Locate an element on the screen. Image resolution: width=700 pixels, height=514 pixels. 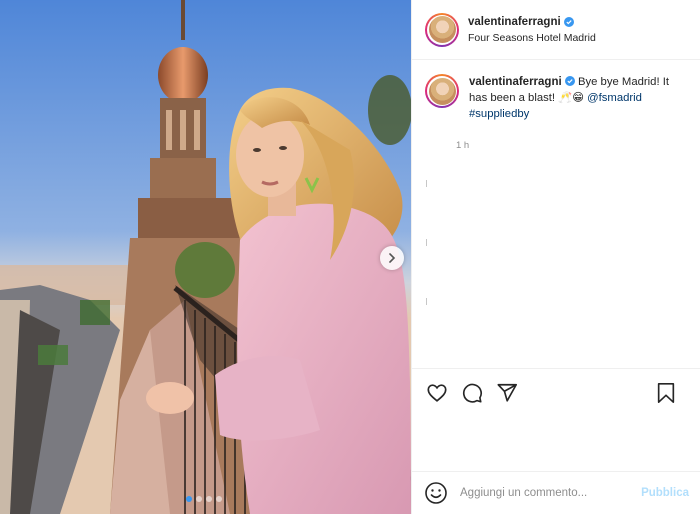
like-button is located at coordinates (437, 393).